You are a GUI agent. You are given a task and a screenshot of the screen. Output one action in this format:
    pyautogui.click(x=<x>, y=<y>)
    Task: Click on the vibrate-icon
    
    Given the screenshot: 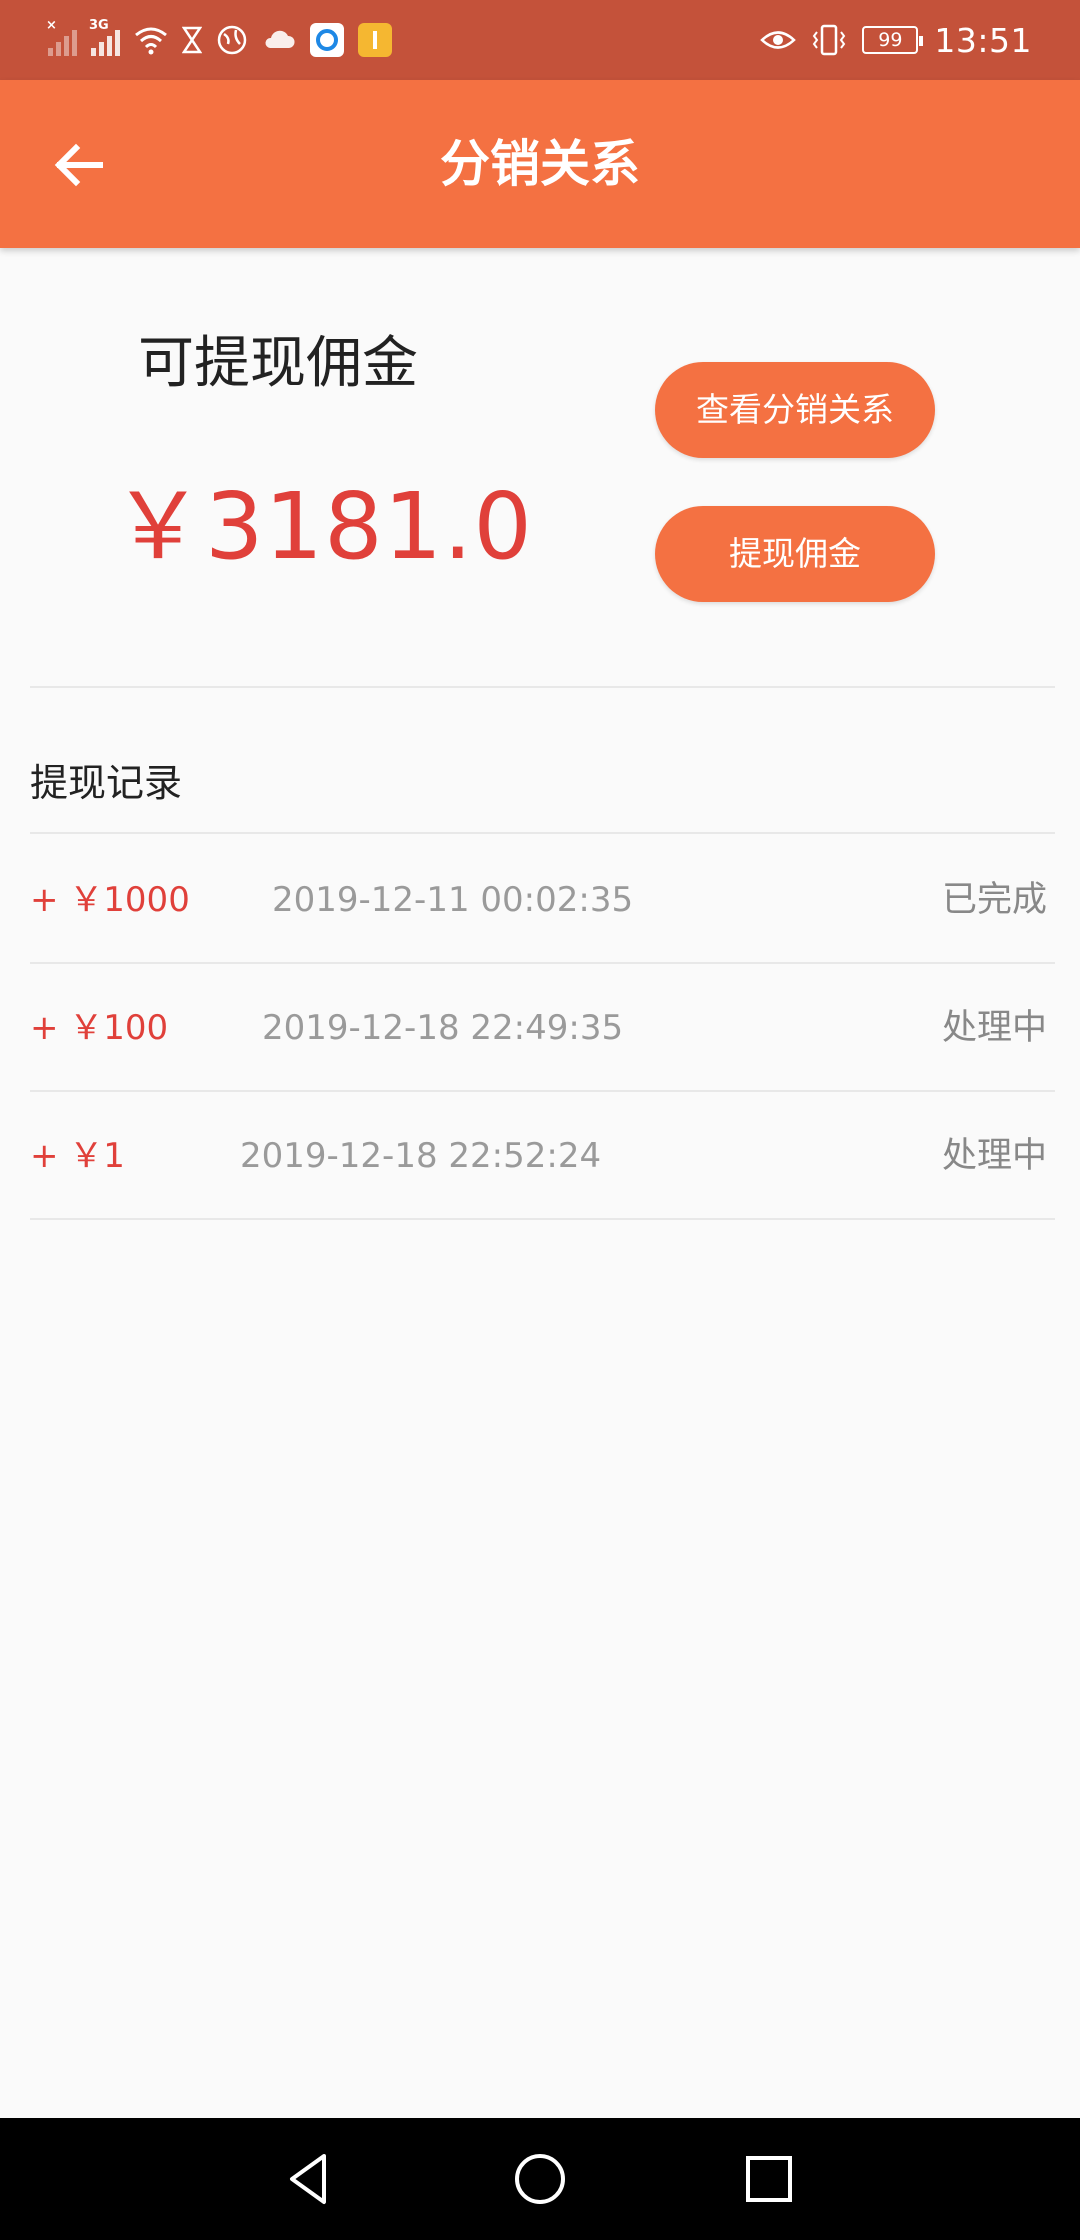 What is the action you would take?
    pyautogui.click(x=829, y=40)
    